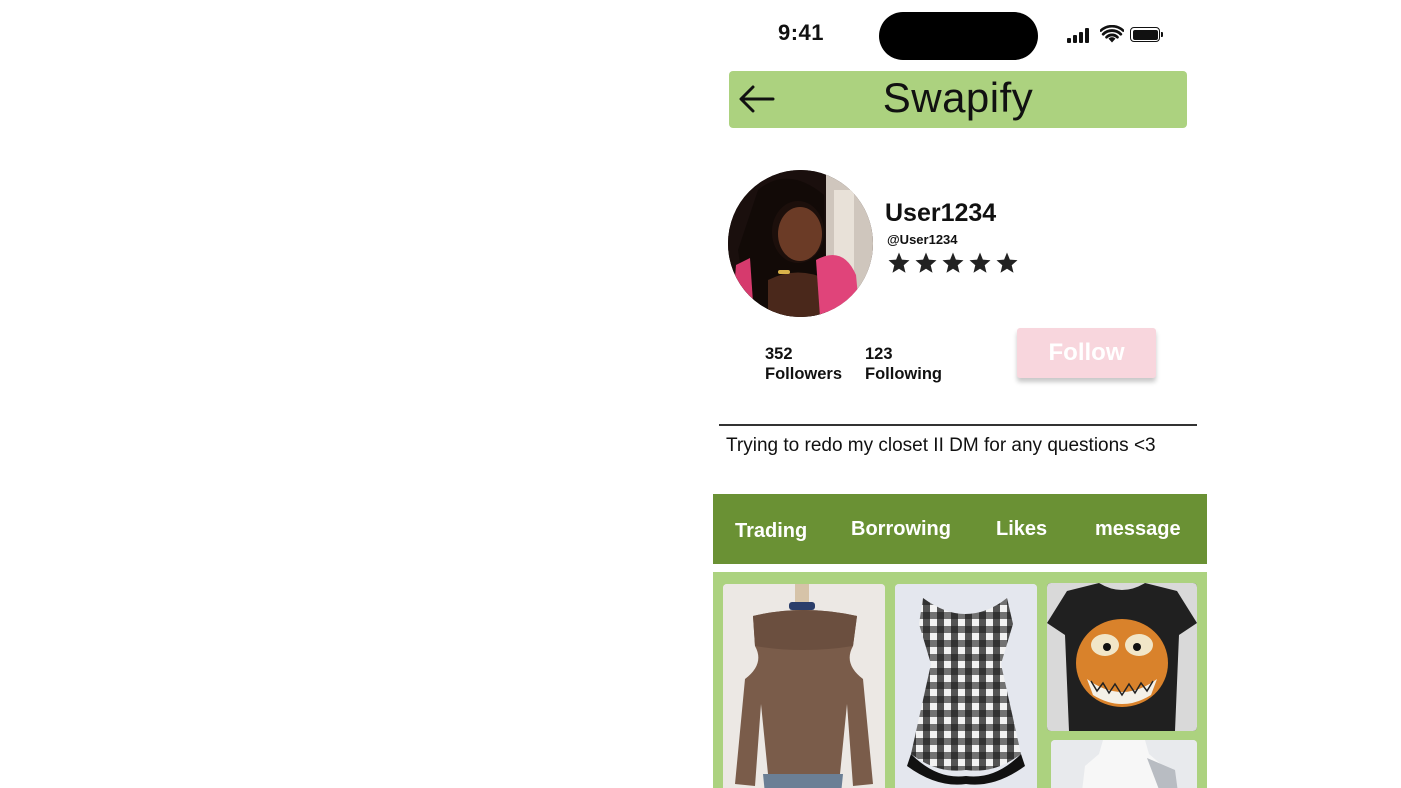  I want to click on app-header: Swapify, so click(958, 99).